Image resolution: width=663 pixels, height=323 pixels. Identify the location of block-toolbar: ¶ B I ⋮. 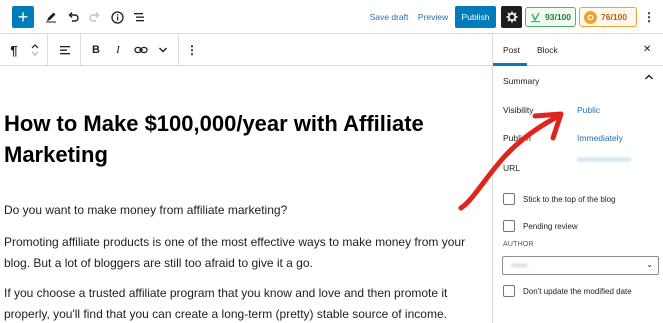
(246, 50).